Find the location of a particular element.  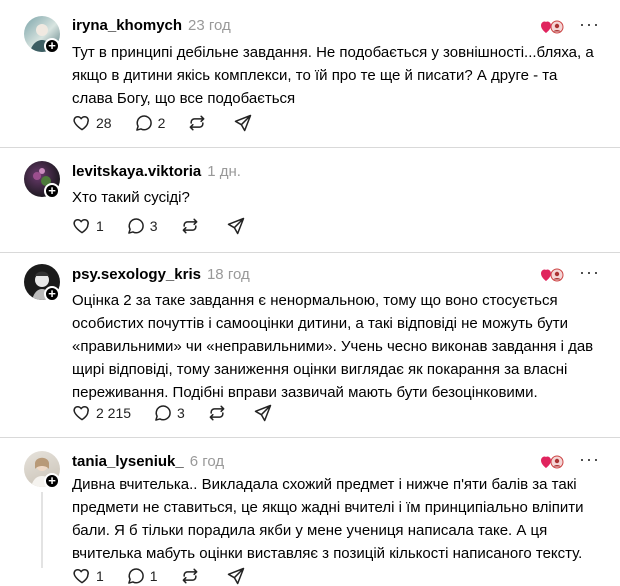

post-header: levitskaya.viktoria 1 дн. is located at coordinates (156, 171).